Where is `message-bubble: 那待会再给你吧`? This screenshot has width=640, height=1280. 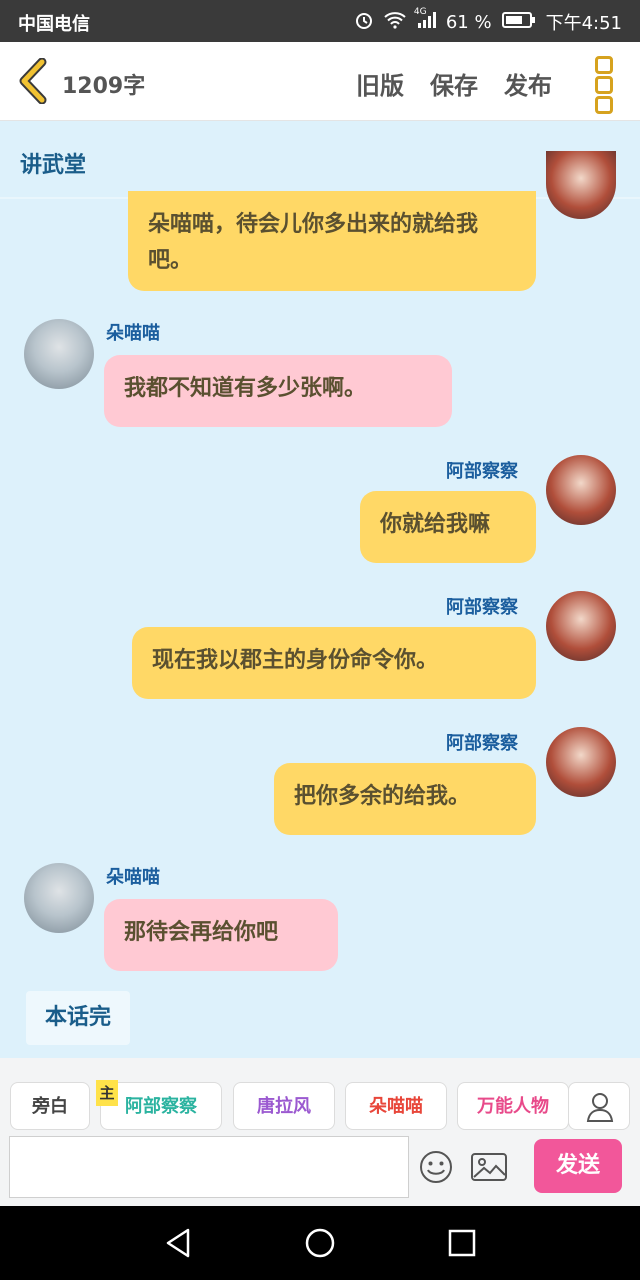
message-bubble: 那待会再给你吧 is located at coordinates (221, 935).